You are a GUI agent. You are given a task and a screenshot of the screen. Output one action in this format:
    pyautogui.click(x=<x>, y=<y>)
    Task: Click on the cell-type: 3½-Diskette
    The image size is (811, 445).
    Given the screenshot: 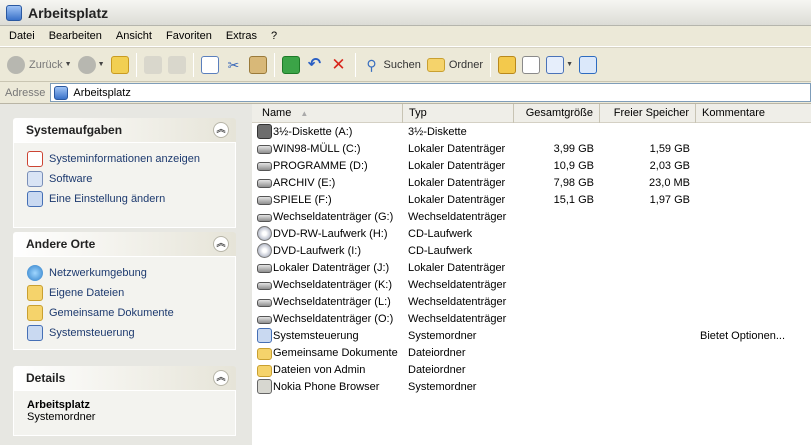 What is the action you would take?
    pyautogui.click(x=437, y=132)
    